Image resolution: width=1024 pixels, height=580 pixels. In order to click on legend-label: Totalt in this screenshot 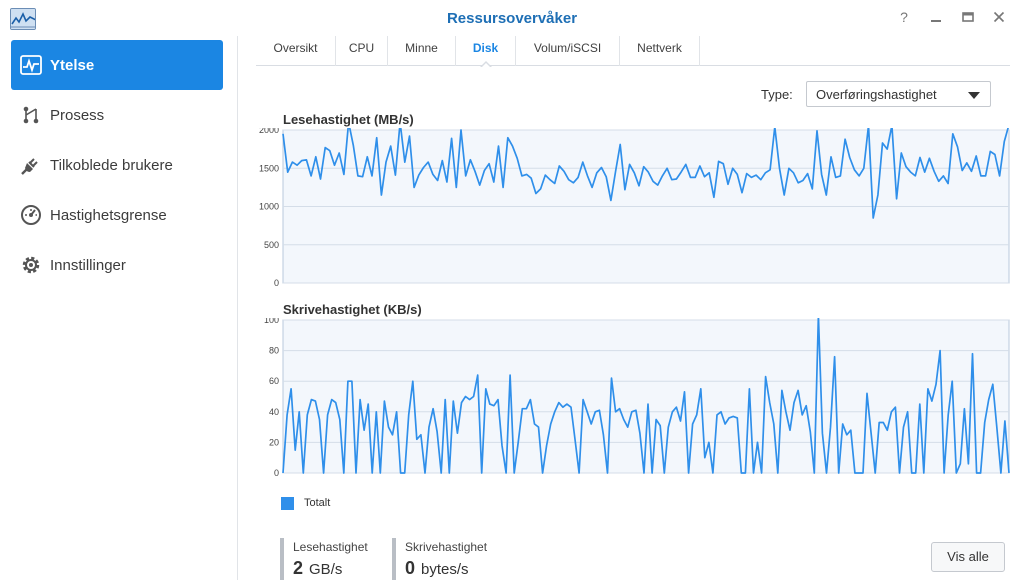, I will do `click(317, 503)`.